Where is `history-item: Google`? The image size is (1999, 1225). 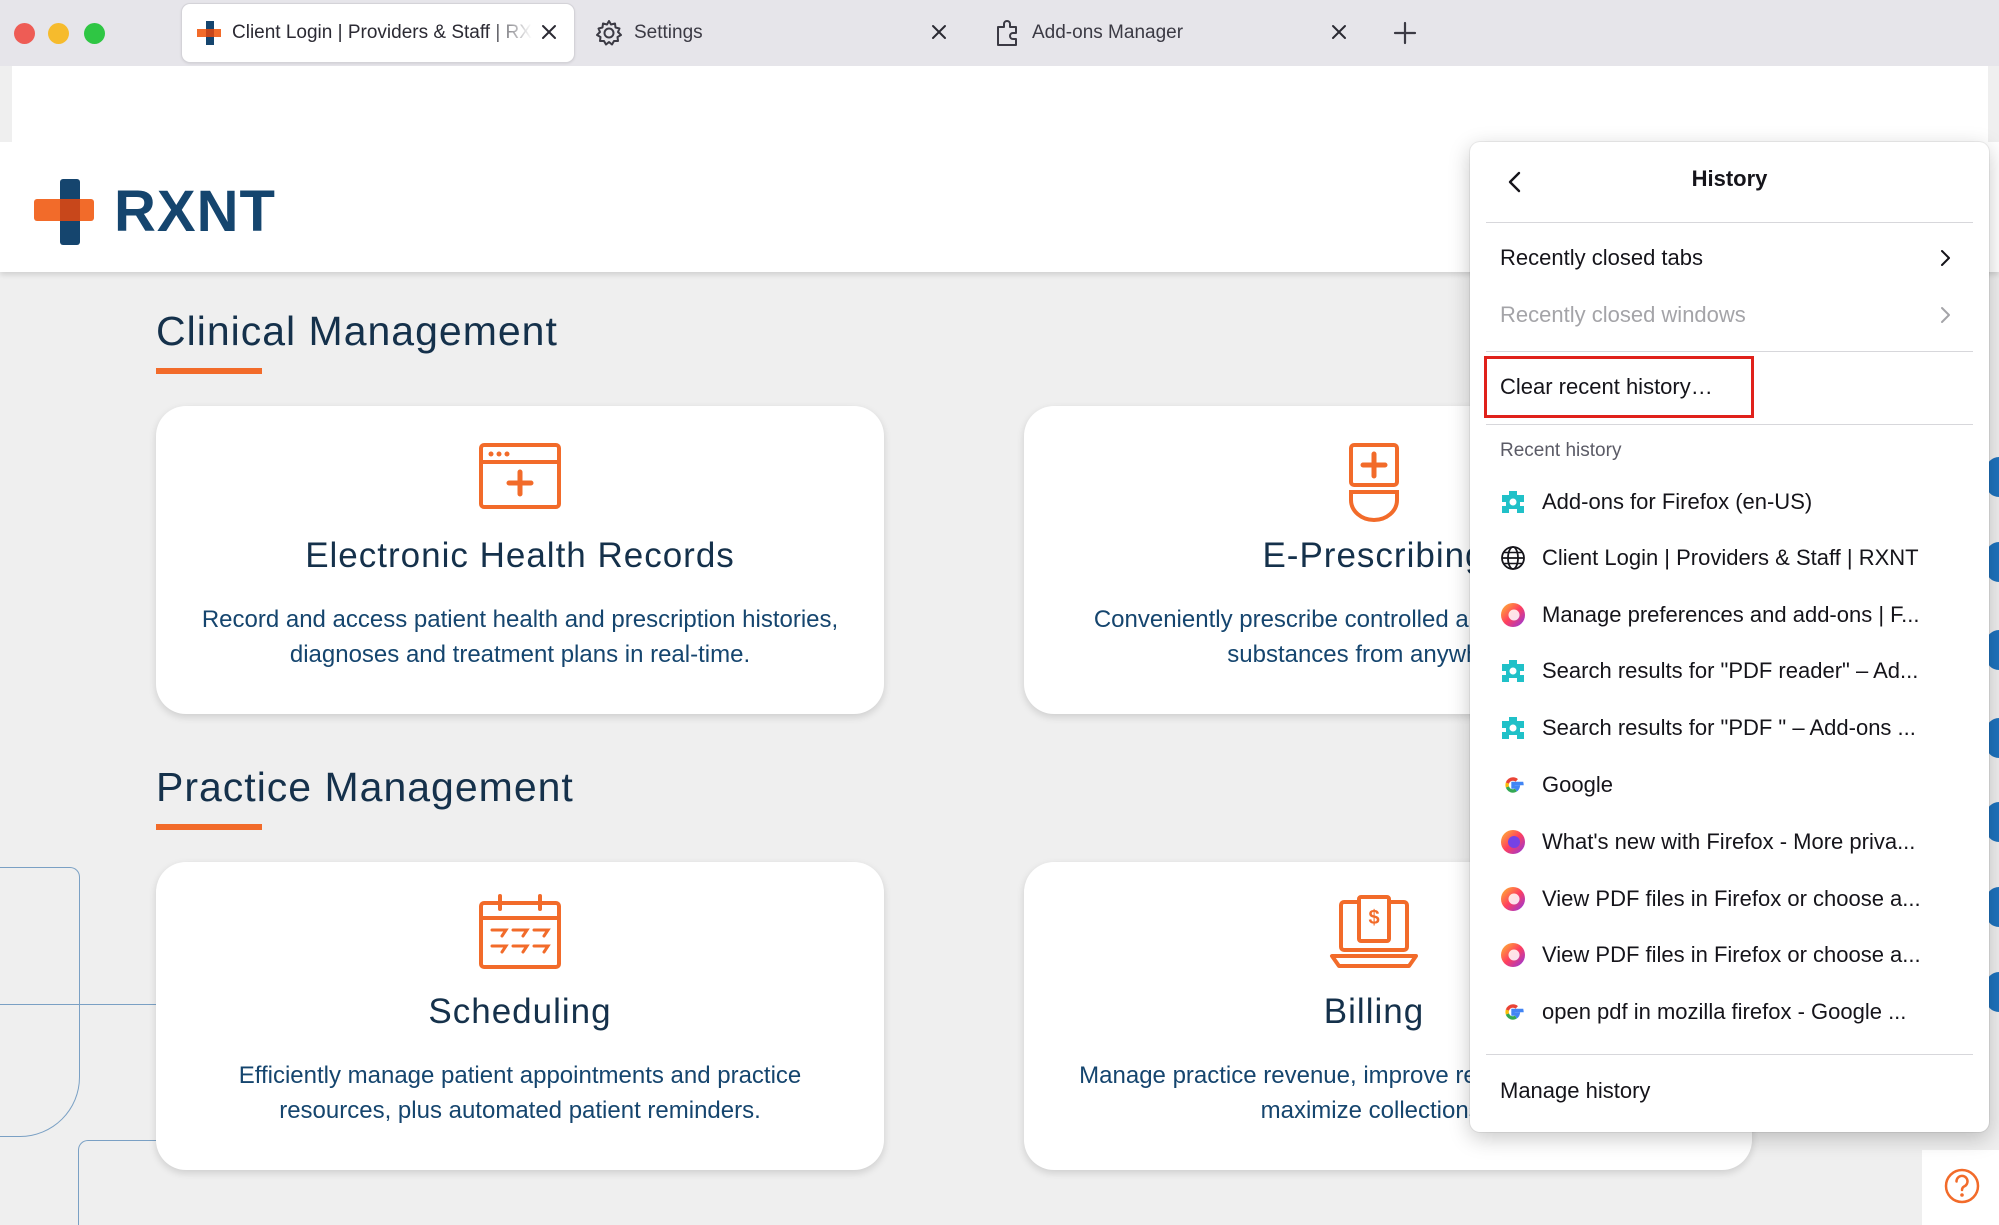 history-item: Google is located at coordinates (1729, 785).